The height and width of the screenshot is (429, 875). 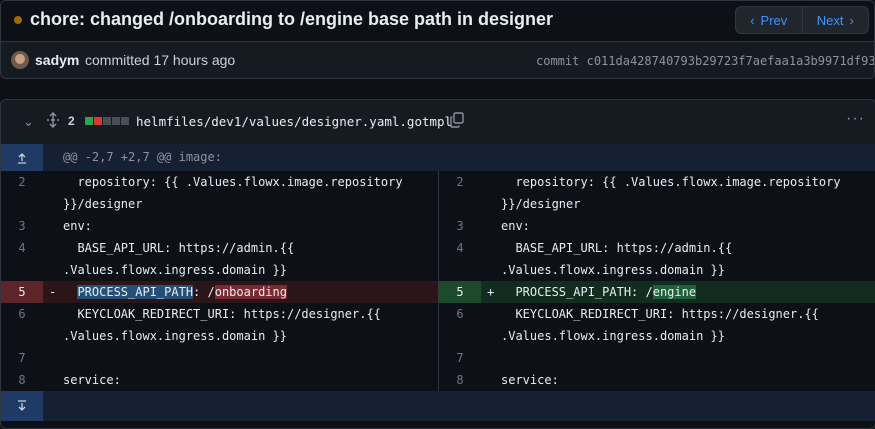 I want to click on commit-hash-label: commit, so click(x=558, y=61).